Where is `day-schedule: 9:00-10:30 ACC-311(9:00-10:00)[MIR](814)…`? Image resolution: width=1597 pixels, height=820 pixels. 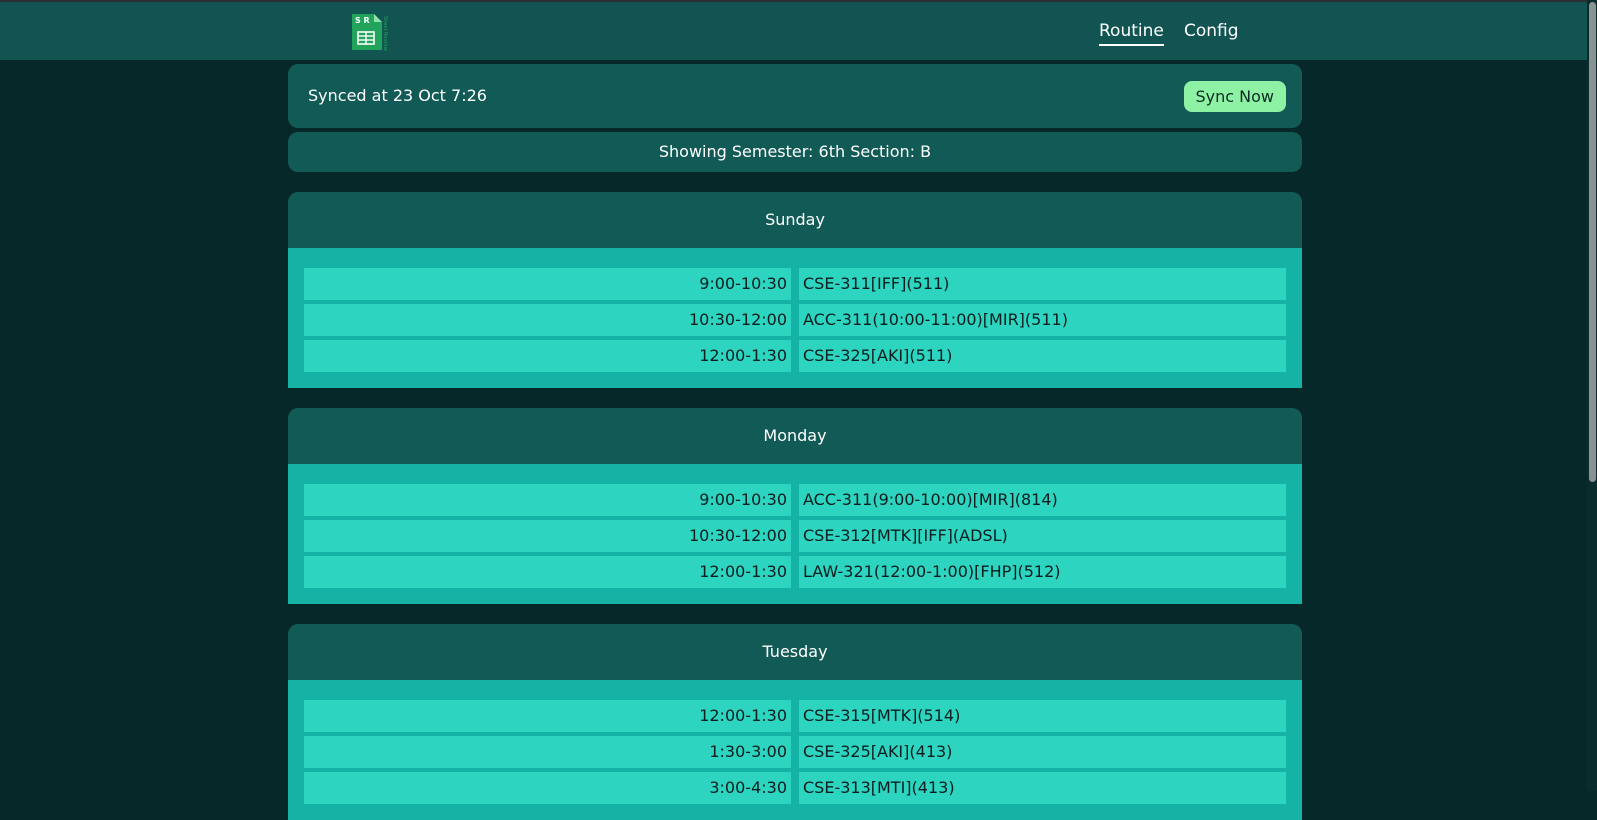
day-schedule: 9:00-10:30 ACC-311(9:00-10:00)[MIR](814)… is located at coordinates (795, 534).